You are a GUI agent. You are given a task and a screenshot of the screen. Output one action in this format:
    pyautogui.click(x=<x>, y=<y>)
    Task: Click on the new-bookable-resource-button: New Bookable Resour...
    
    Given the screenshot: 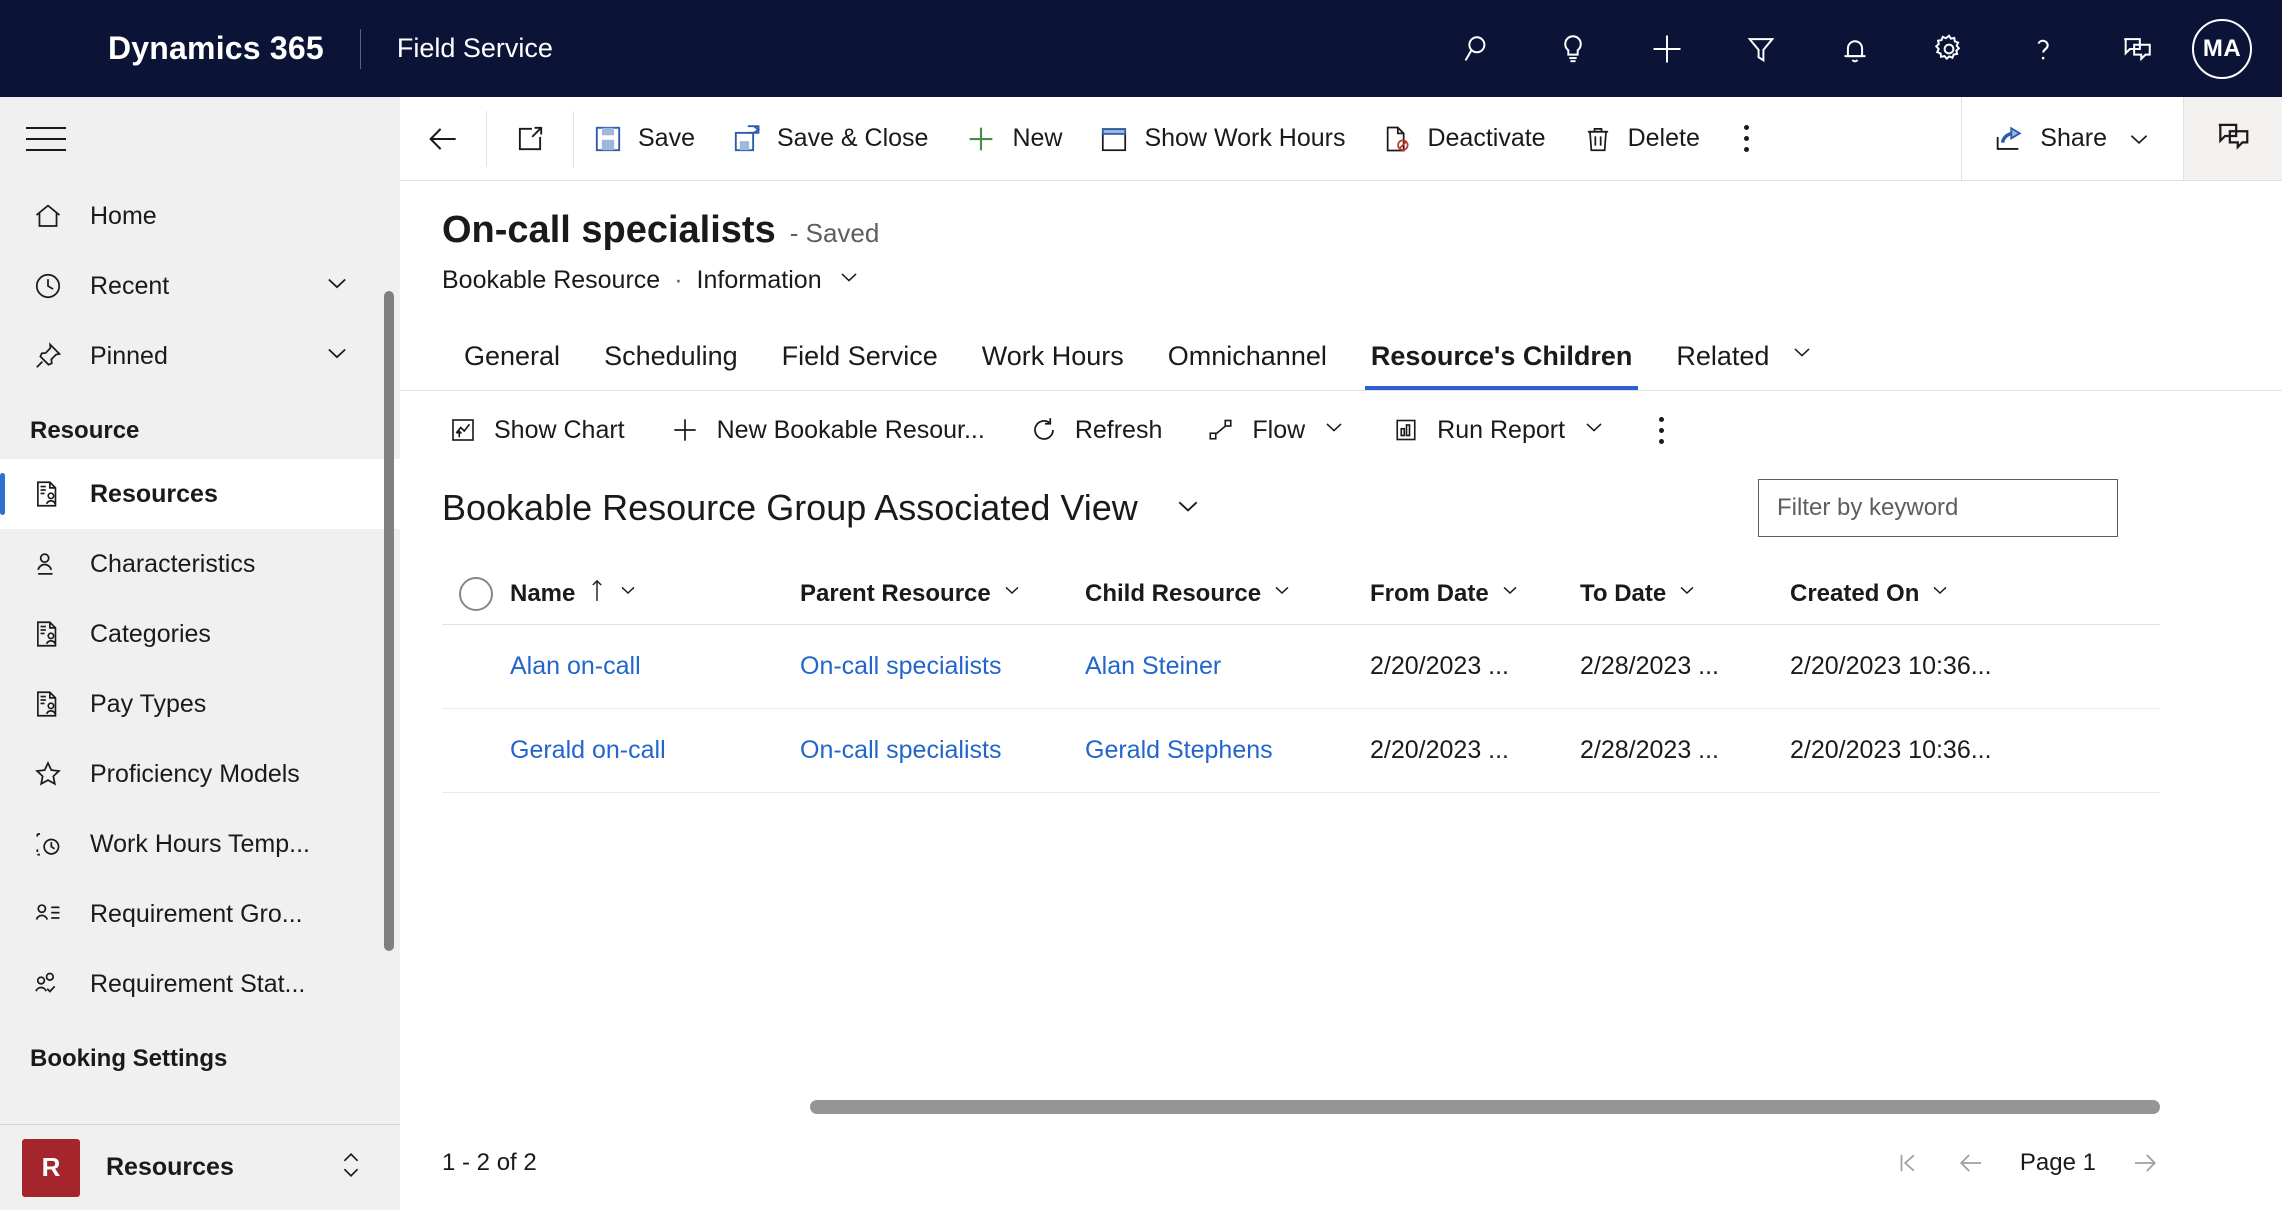 What is the action you would take?
    pyautogui.click(x=827, y=430)
    